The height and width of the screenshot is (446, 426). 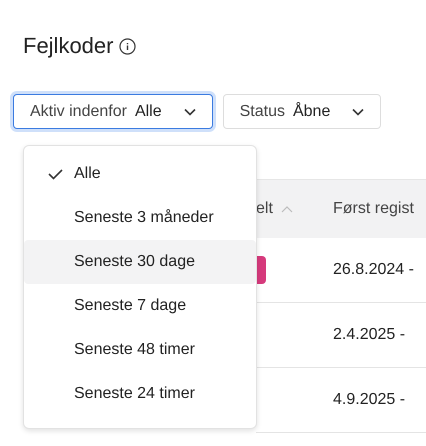 I want to click on menu-item: Seneste 3 måneder, so click(x=140, y=218).